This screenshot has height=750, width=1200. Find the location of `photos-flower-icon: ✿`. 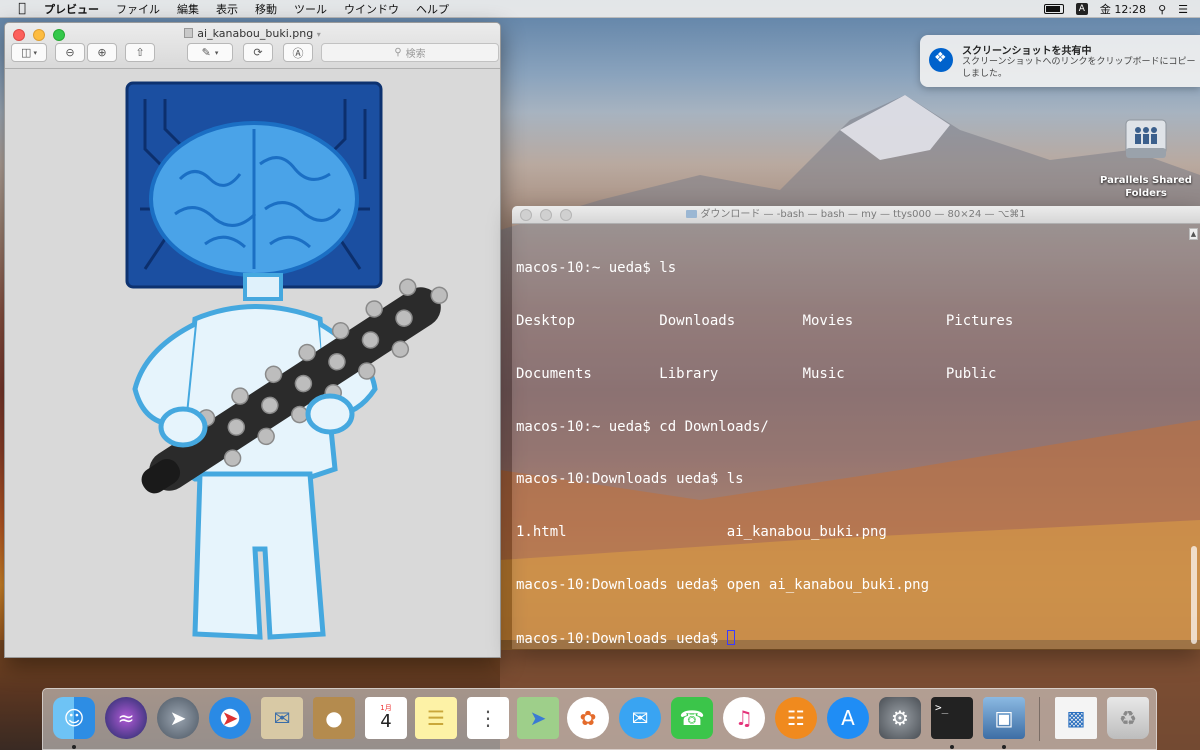

photos-flower-icon: ✿ is located at coordinates (588, 718).